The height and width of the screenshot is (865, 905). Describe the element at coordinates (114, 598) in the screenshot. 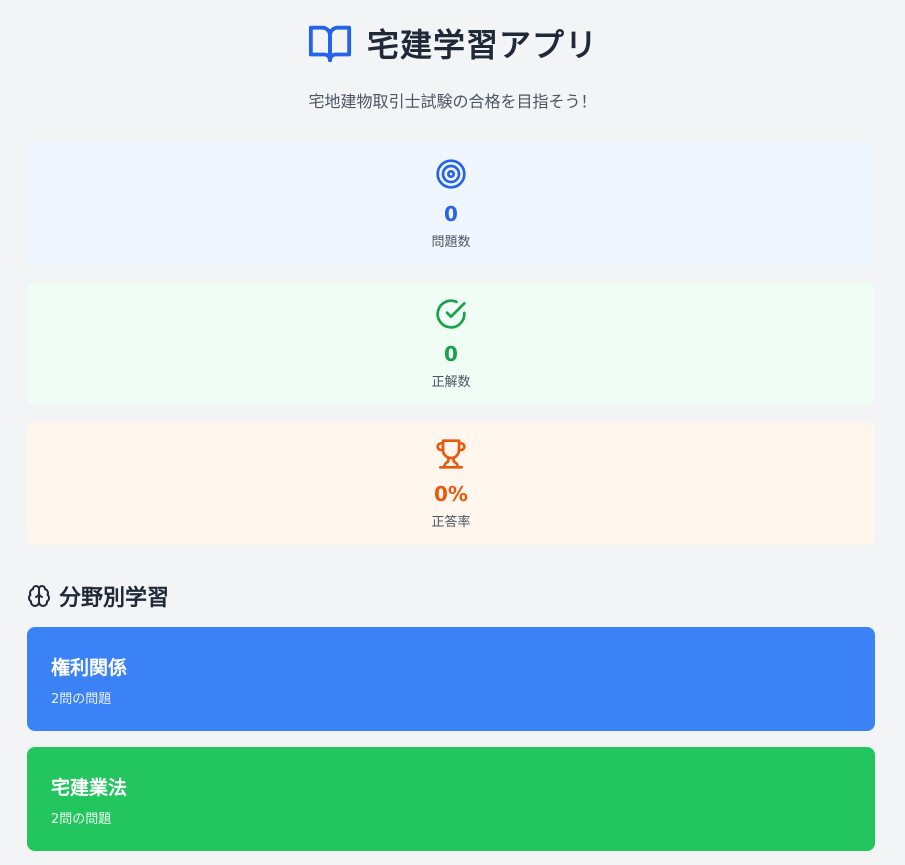

I see `section-title: 分野別学習` at that location.